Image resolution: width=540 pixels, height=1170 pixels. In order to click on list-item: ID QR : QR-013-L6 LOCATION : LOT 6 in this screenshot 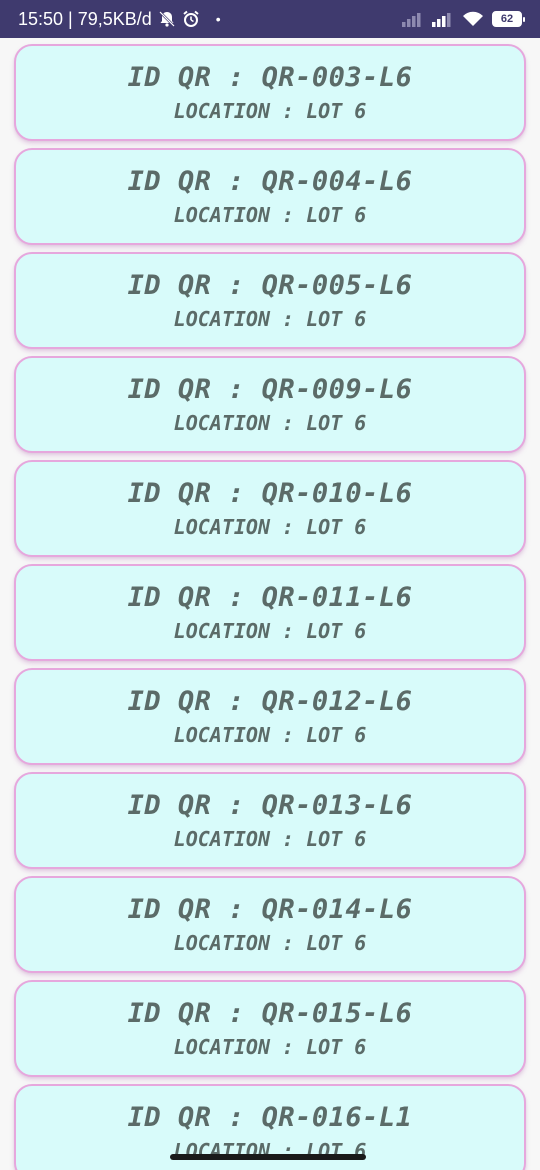, I will do `click(270, 820)`.